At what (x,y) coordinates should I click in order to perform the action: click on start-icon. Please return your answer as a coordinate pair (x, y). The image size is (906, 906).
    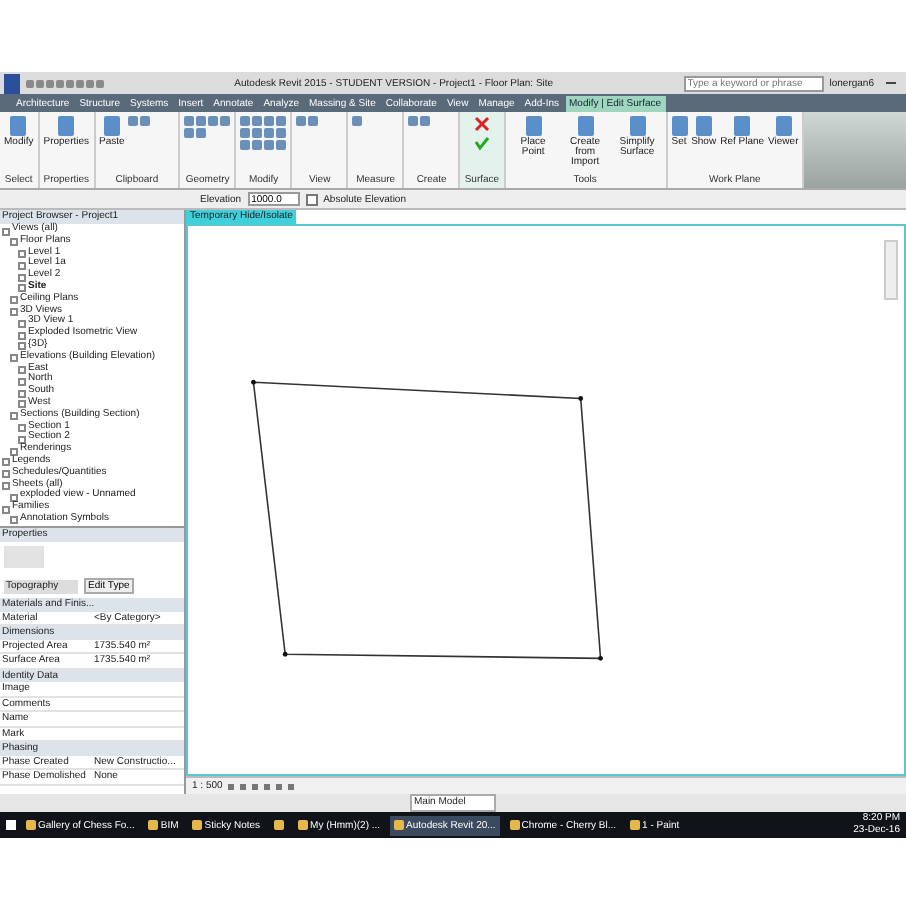
    Looking at the image, I should click on (11, 825).